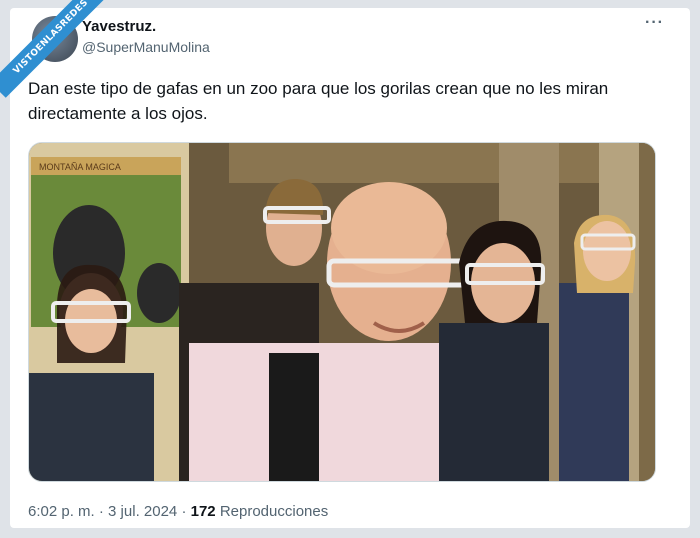  Describe the element at coordinates (61, 511) in the screenshot. I see `tweet-time: 6:02 p. m.` at that location.